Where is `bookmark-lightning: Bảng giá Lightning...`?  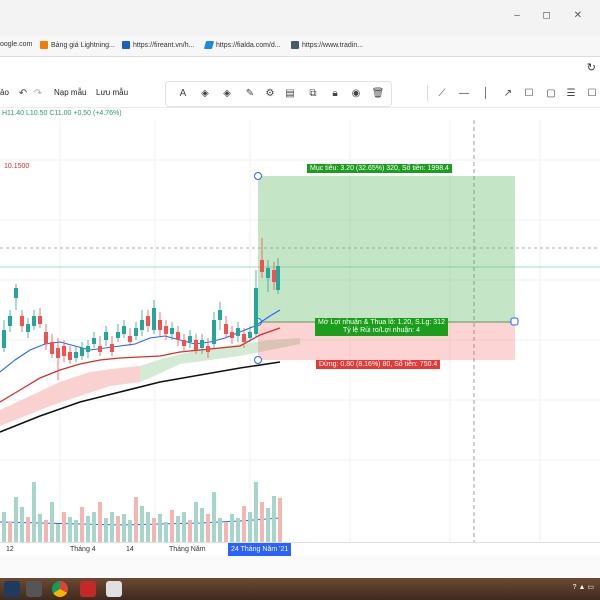
bookmark-lightning: Bảng giá Lightning... is located at coordinates (77, 45).